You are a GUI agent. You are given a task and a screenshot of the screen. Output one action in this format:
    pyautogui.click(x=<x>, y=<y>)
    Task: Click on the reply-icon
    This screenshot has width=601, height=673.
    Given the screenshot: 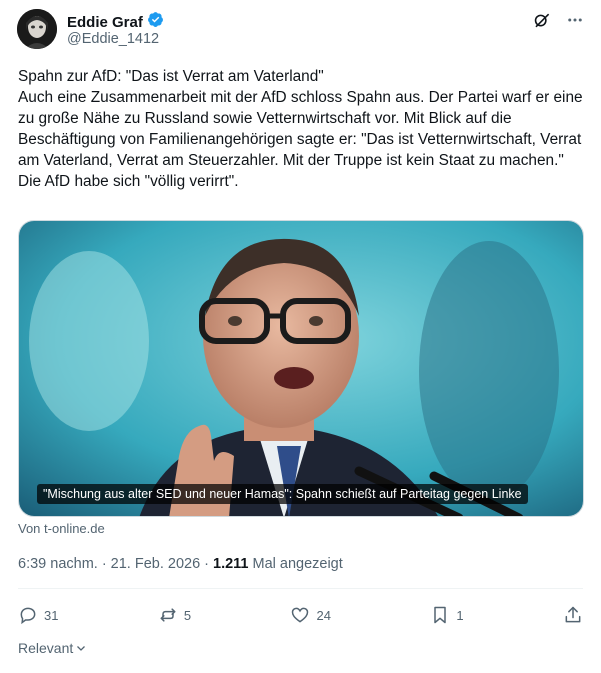 What is the action you would take?
    pyautogui.click(x=28, y=616)
    